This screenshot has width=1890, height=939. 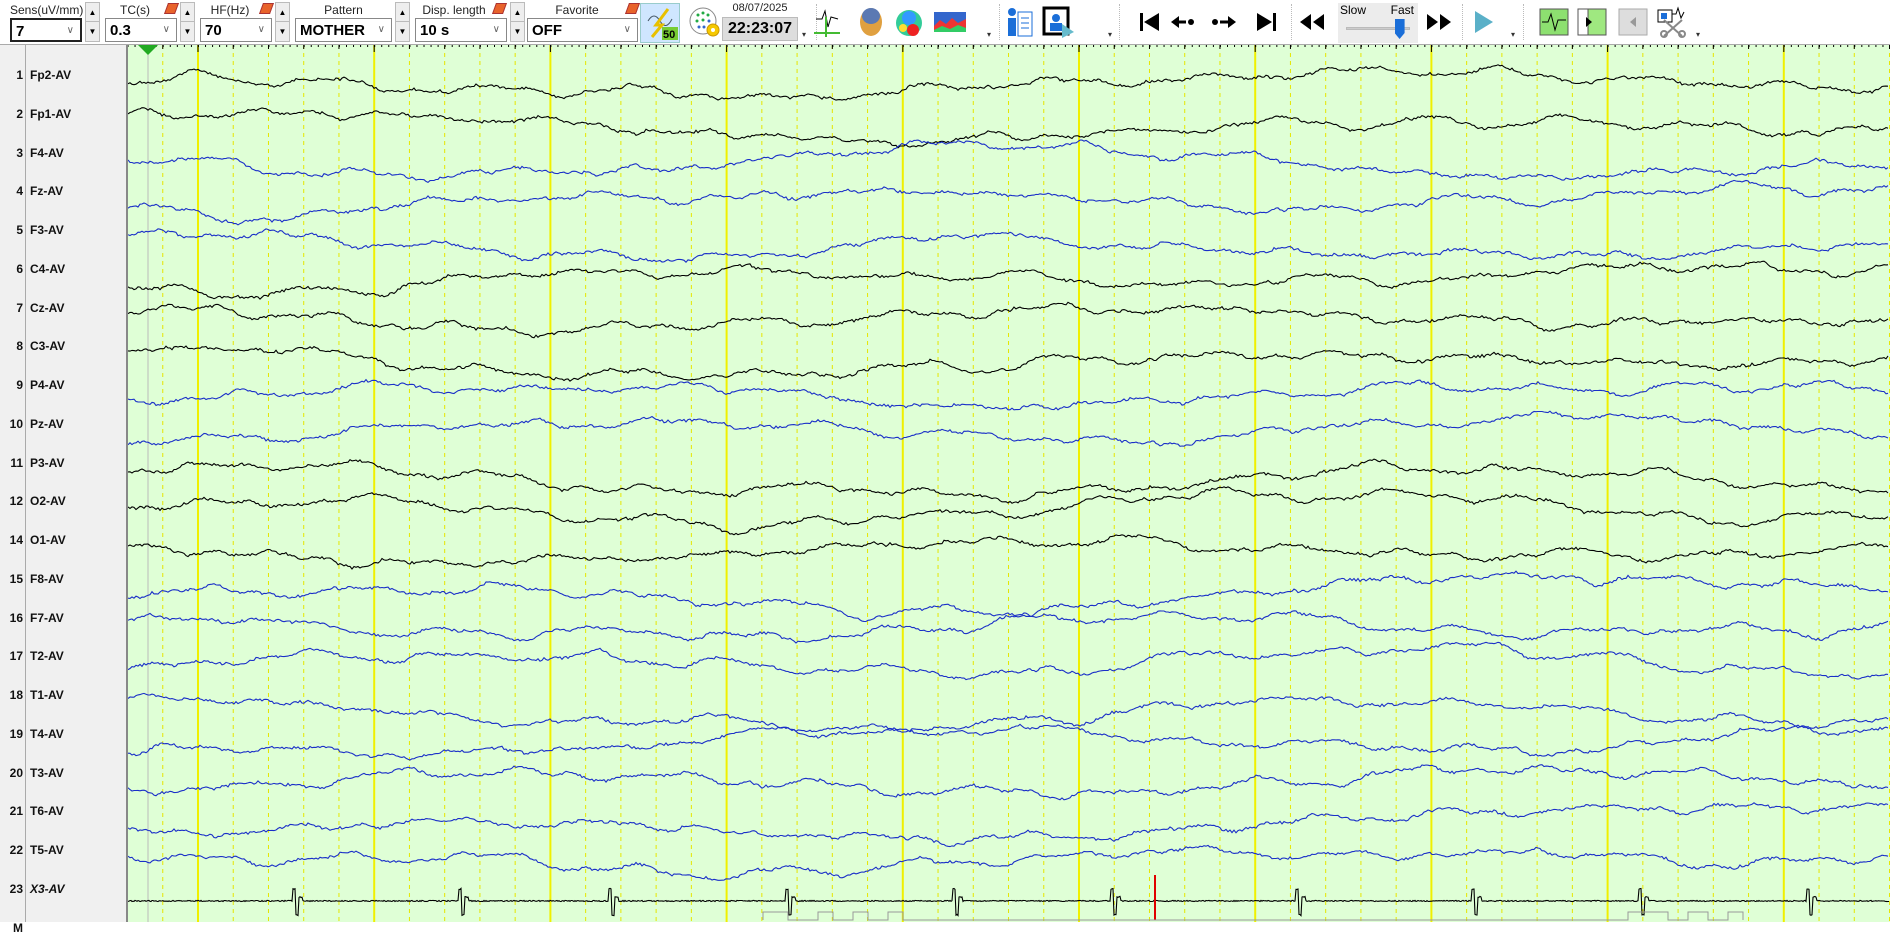 I want to click on channel-label-c3-av: 8 C3-AV, so click(x=63, y=347).